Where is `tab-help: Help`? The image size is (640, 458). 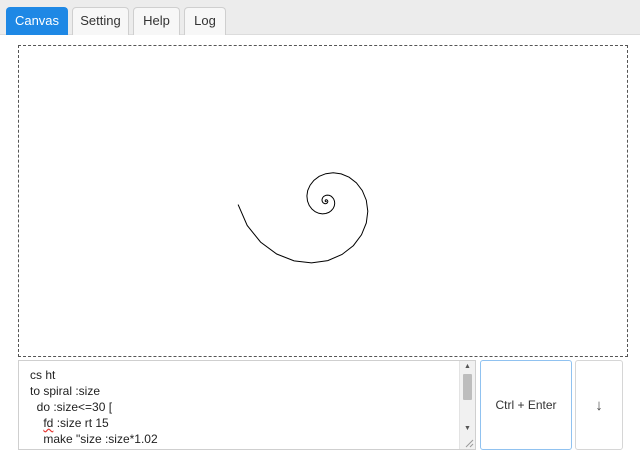 tab-help: Help is located at coordinates (156, 21).